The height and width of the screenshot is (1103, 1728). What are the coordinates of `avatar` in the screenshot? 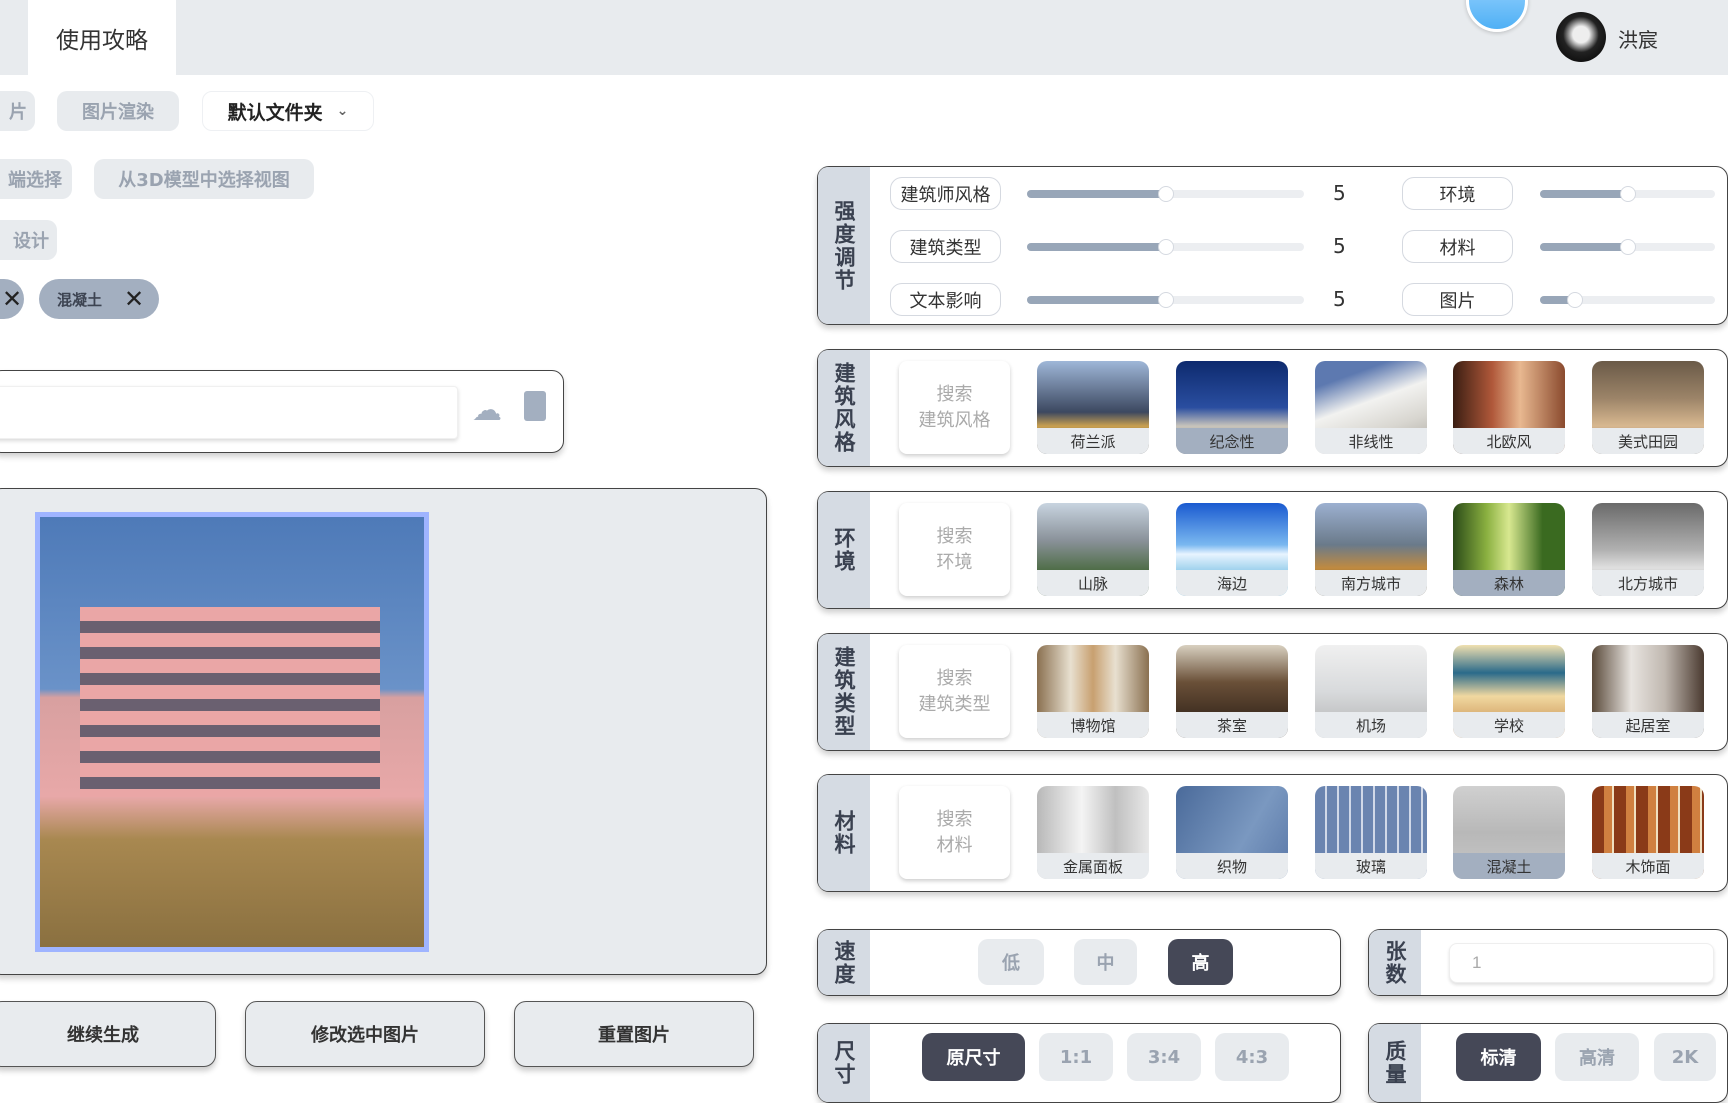 It's located at (1581, 37).